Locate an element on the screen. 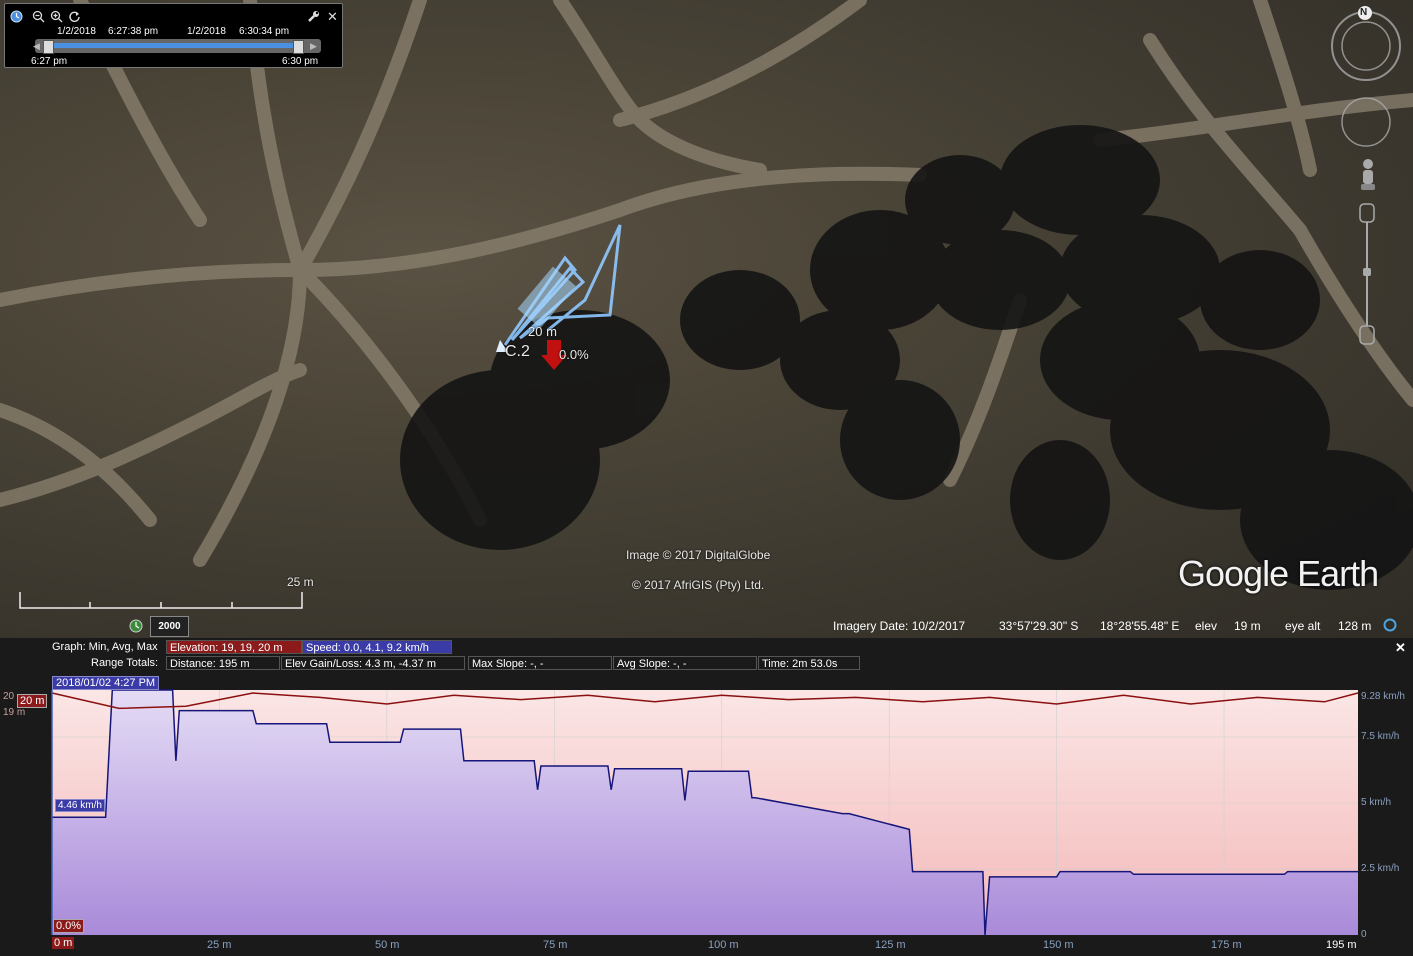  scale-label: 25 m is located at coordinates (300, 582).